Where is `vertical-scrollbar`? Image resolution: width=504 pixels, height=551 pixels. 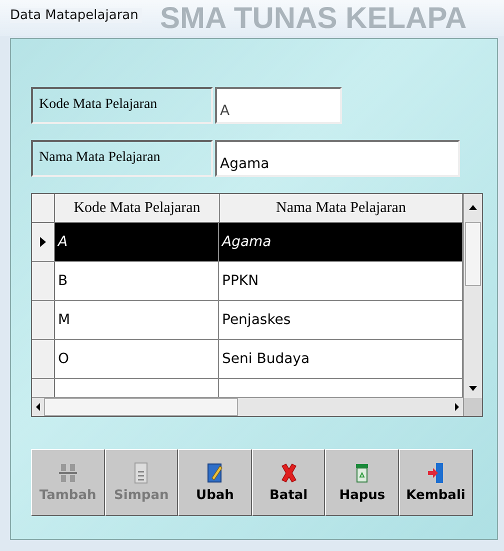
vertical-scrollbar is located at coordinates (472, 305).